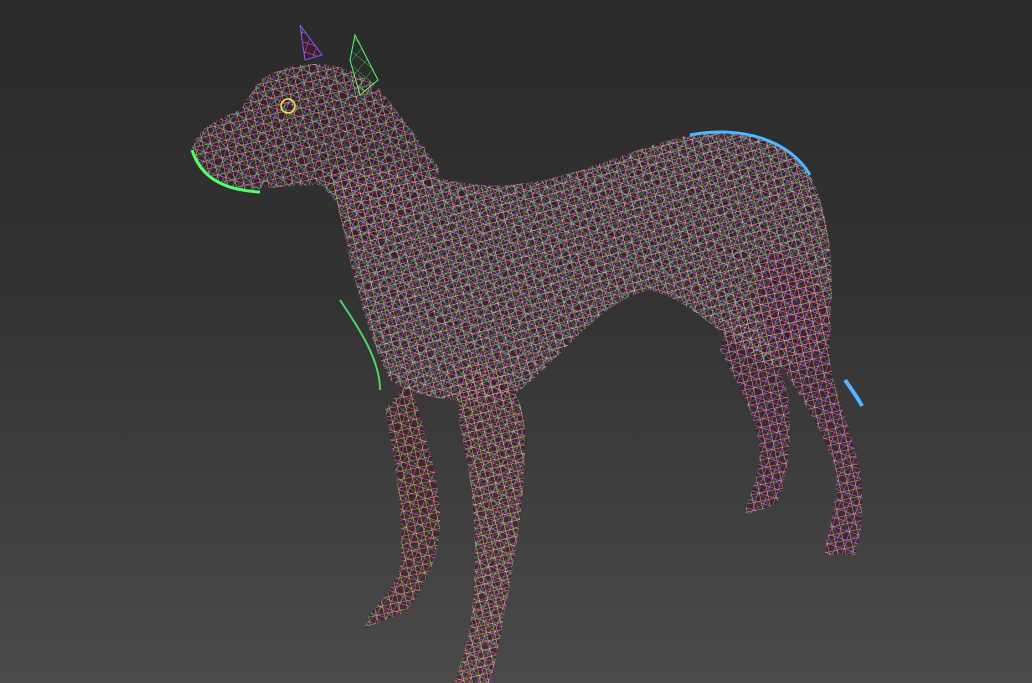 This screenshot has width=1032, height=683. I want to click on far-front-leg, so click(402, 504).